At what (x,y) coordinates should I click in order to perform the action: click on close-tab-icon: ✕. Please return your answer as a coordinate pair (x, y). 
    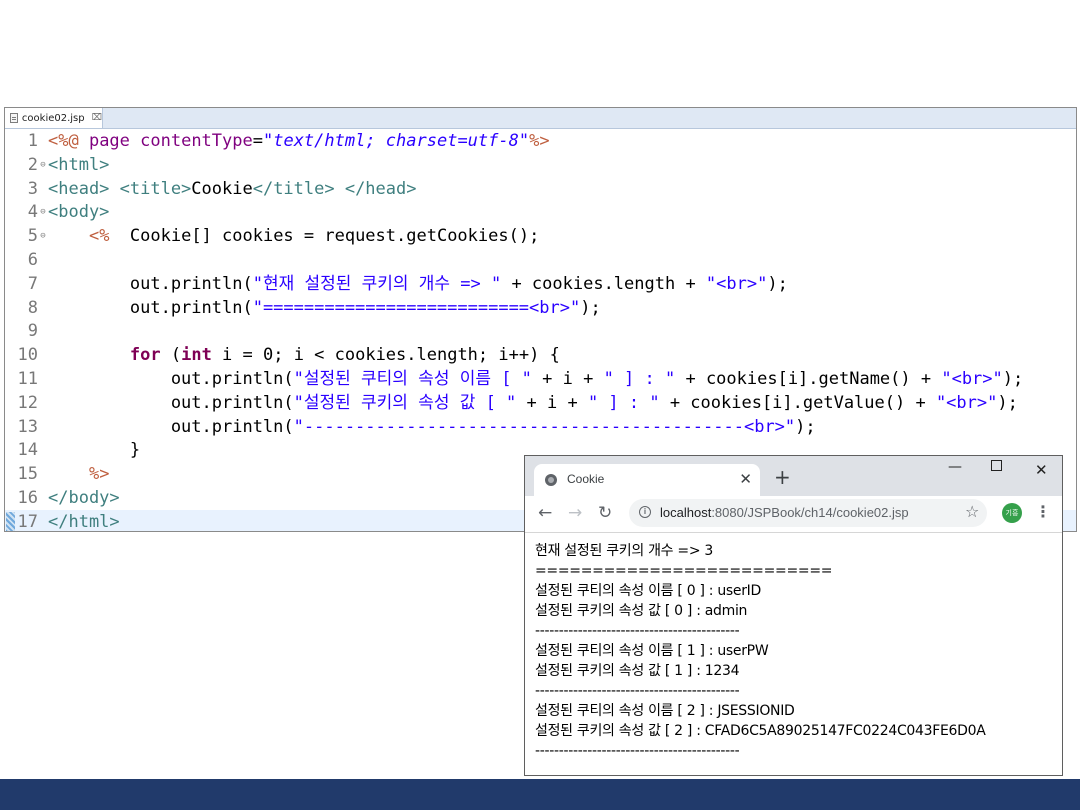
    Looking at the image, I should click on (745, 479).